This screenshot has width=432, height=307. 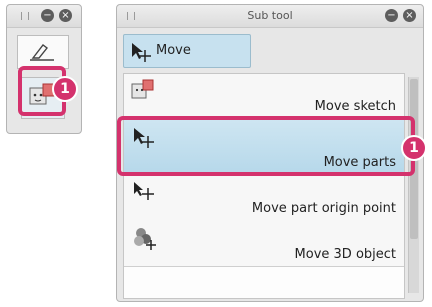 What do you see at coordinates (264, 96) in the screenshot?
I see `list-item: Move sketch` at bounding box center [264, 96].